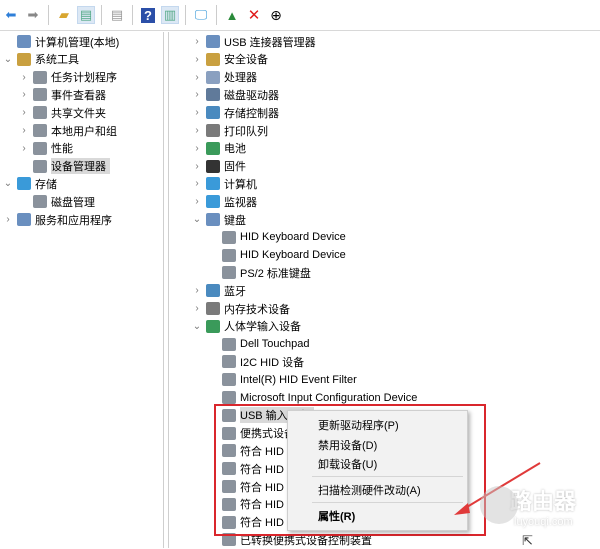 This screenshot has height=549, width=600. Describe the element at coordinates (240, 308) in the screenshot. I see `tree-item: › 内存技术设备` at that location.